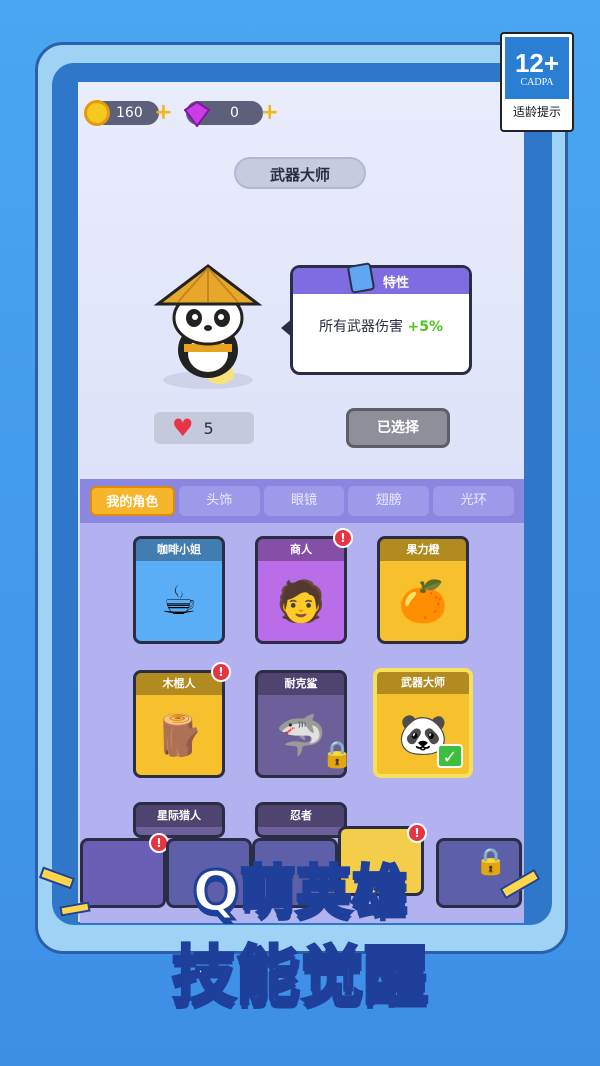  Describe the element at coordinates (179, 601) in the screenshot. I see `coffee-cup-icon: ☕` at that location.